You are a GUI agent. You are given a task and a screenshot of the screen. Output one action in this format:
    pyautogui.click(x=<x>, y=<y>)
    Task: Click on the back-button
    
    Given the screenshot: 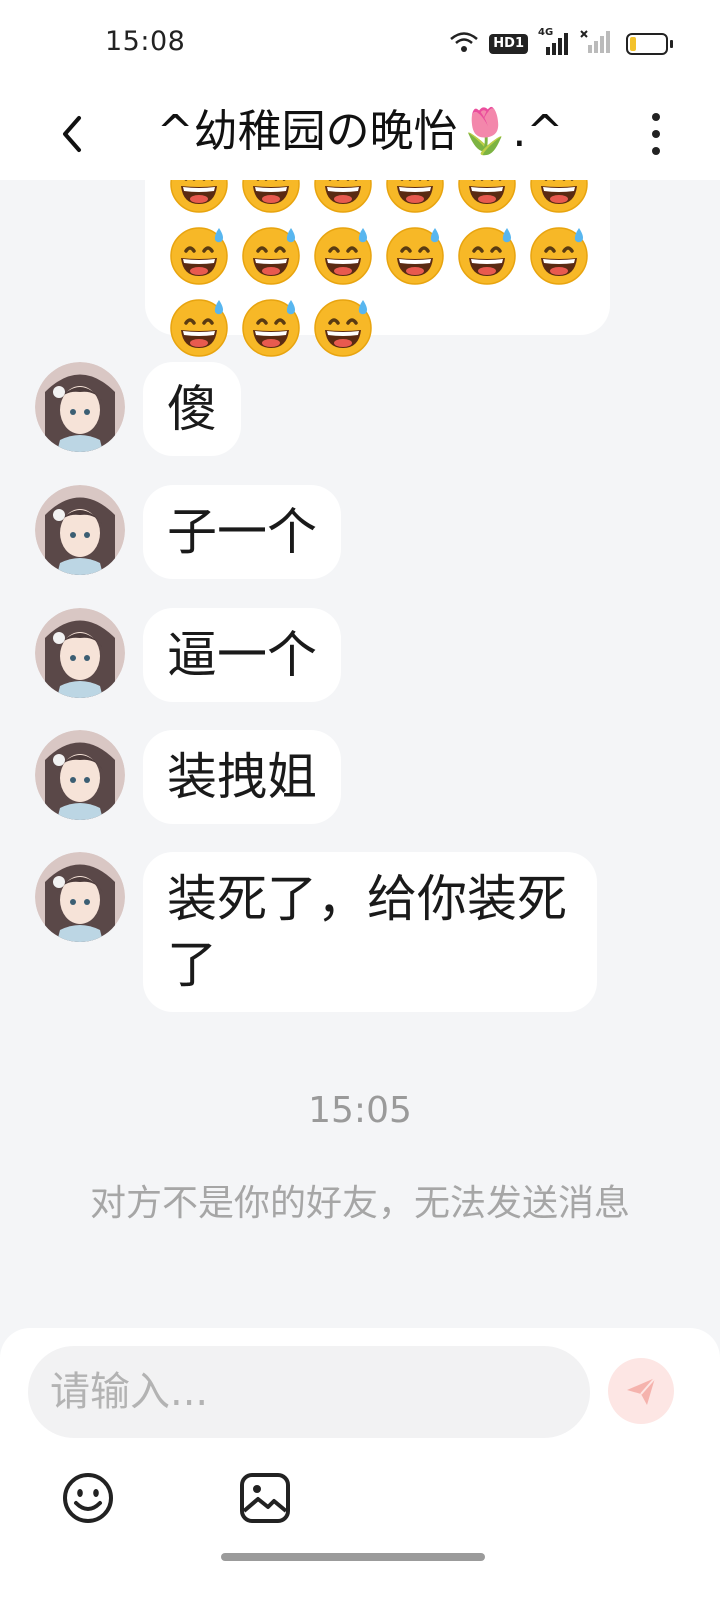 What is the action you would take?
    pyautogui.click(x=72, y=134)
    